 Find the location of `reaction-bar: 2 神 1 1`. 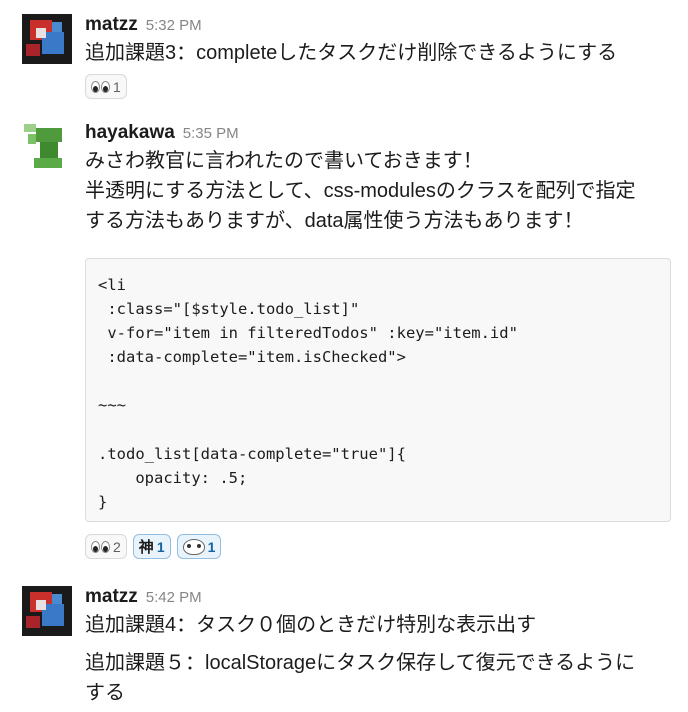

reaction-bar: 2 神 1 1 is located at coordinates (379, 546).